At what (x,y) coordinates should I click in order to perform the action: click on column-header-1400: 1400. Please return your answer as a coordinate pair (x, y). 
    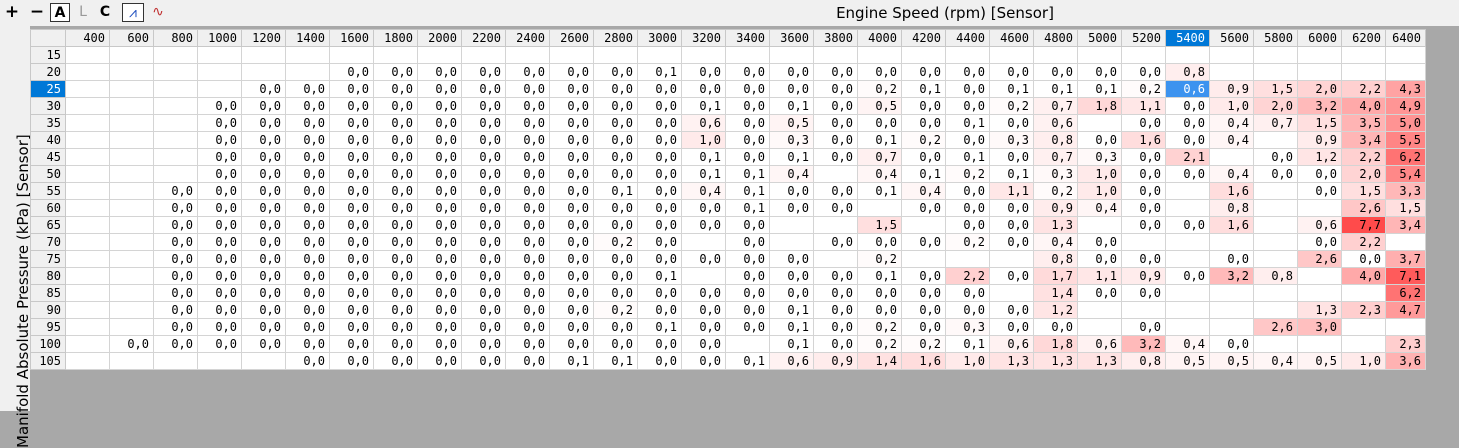
    Looking at the image, I should click on (307, 38).